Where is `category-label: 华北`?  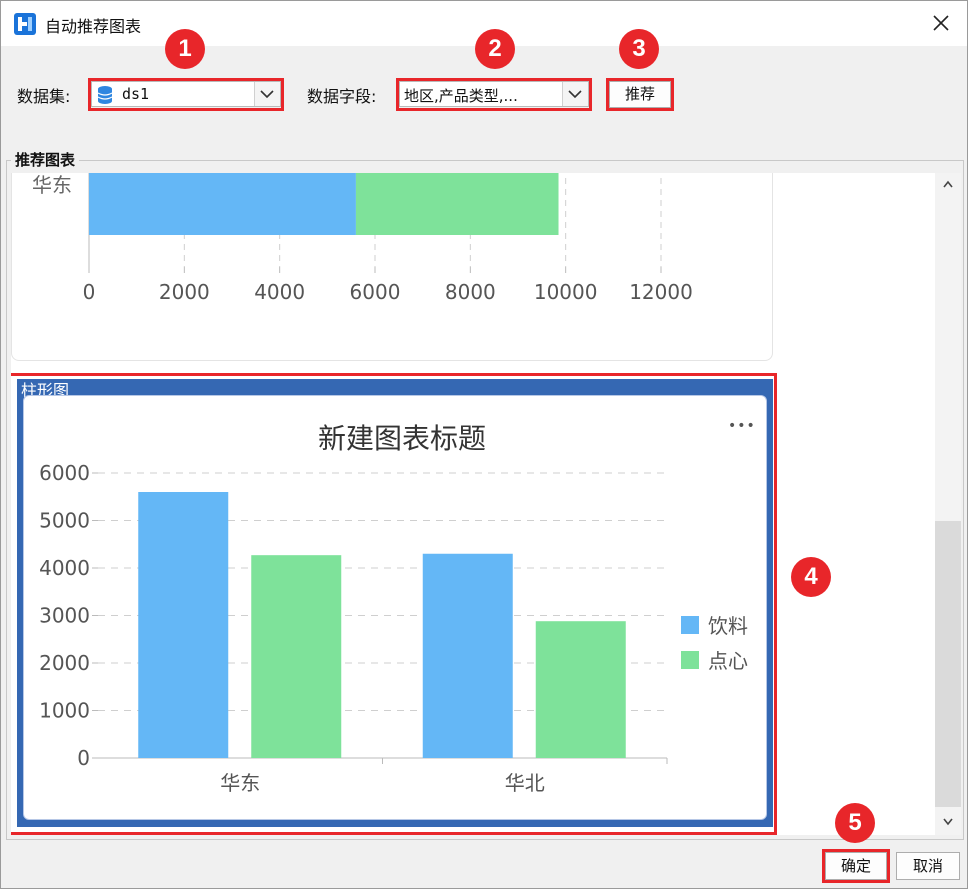 category-label: 华北 is located at coordinates (525, 783).